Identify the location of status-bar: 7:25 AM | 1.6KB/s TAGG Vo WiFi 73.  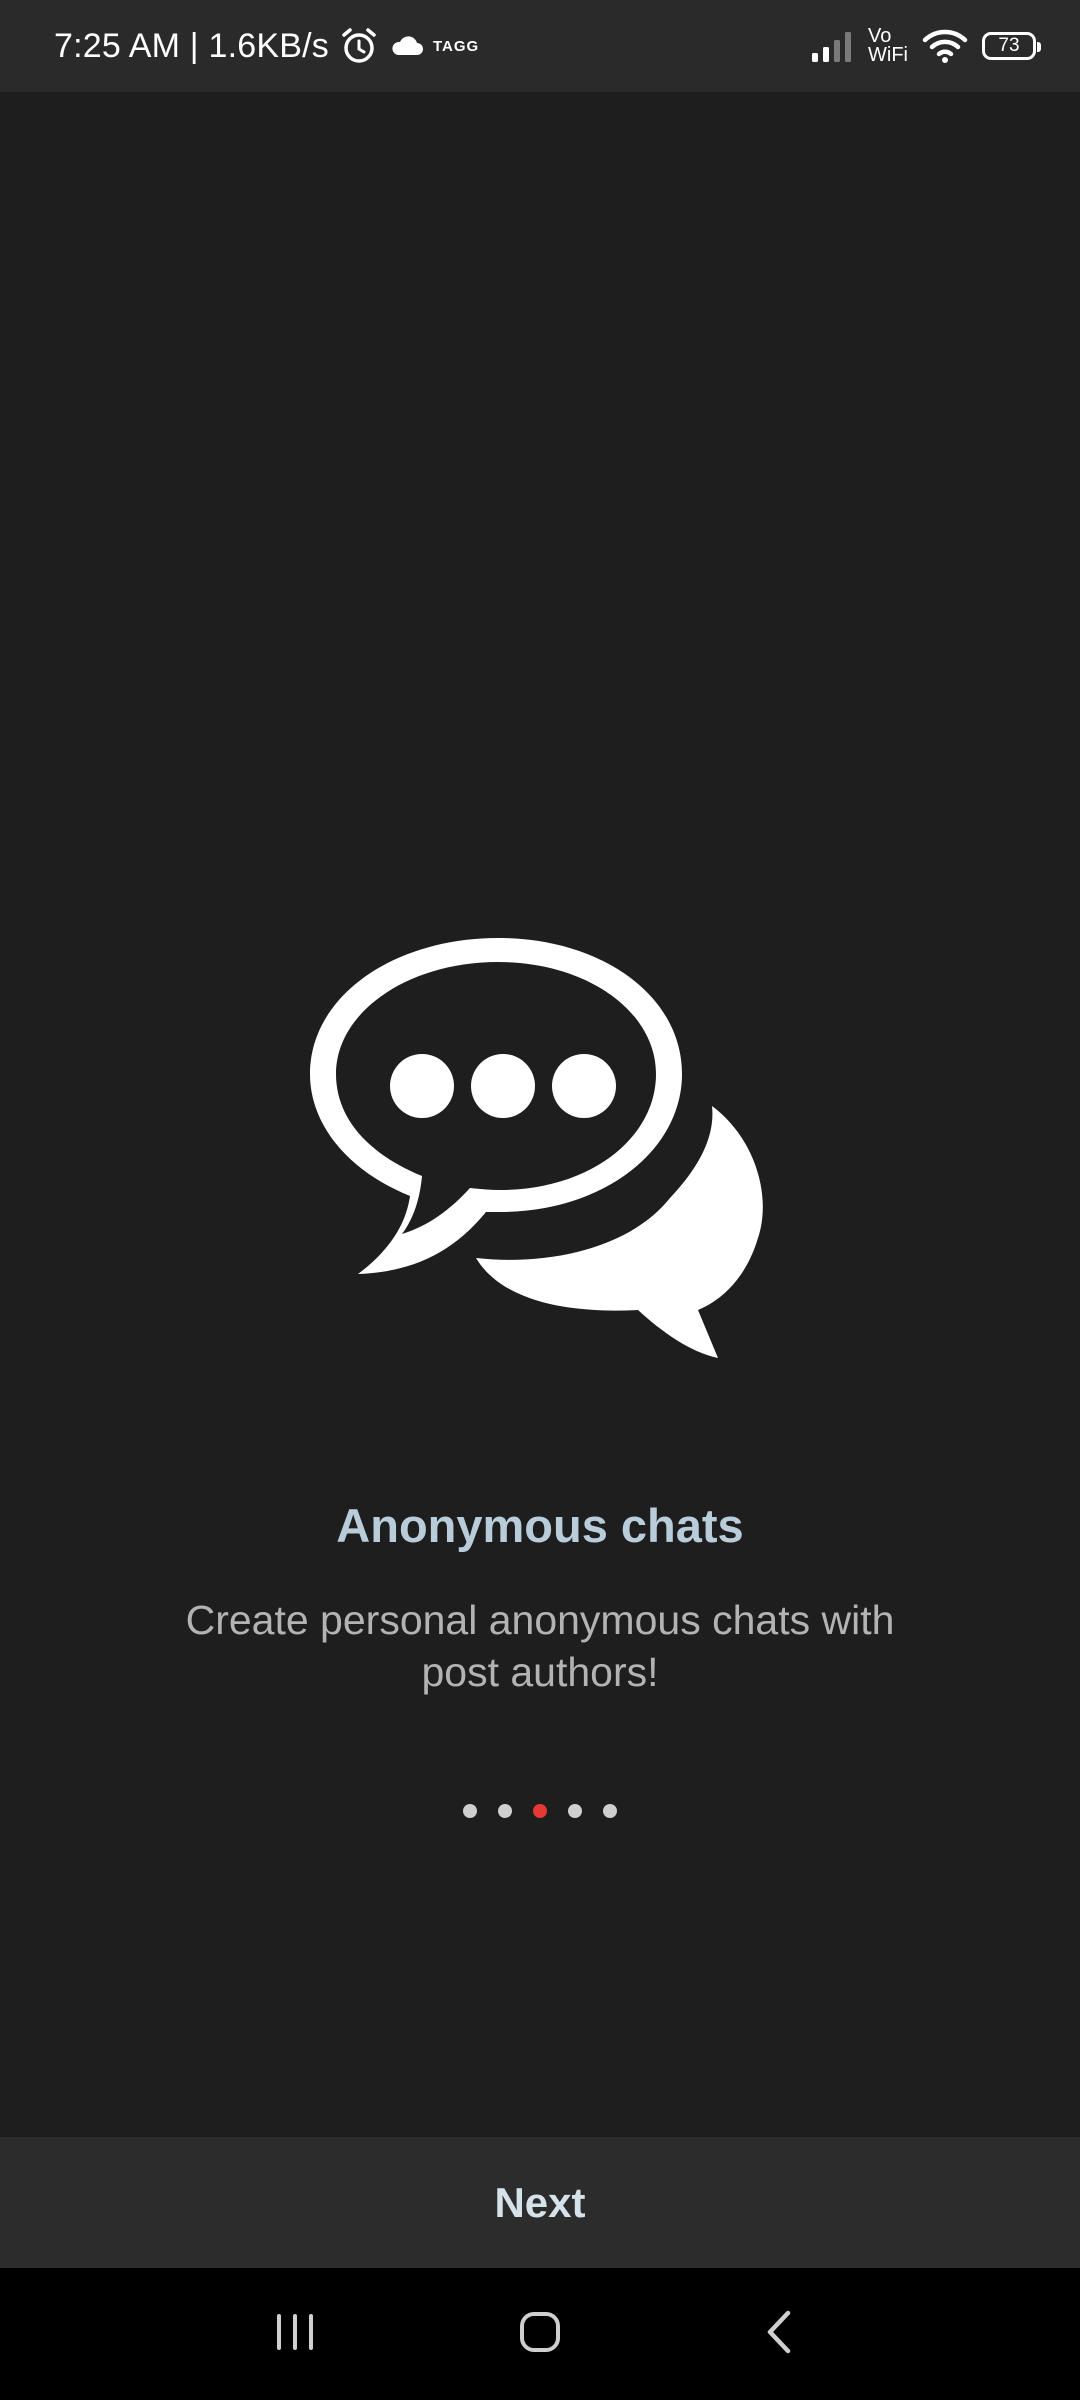
(540, 46).